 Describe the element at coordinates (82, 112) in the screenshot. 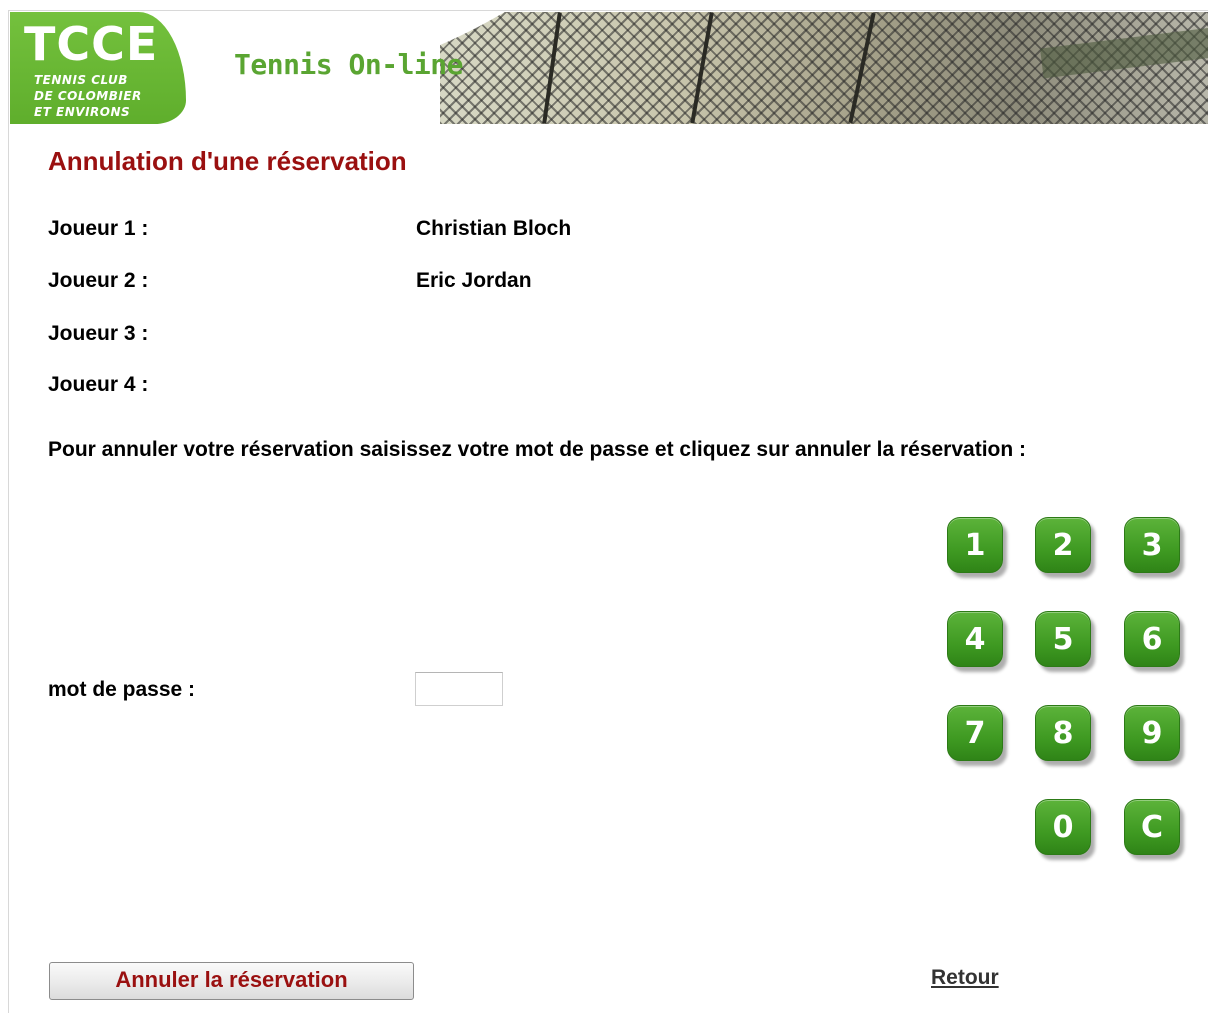

I see `logo-subtitle-line: ET ENVIRONS` at that location.